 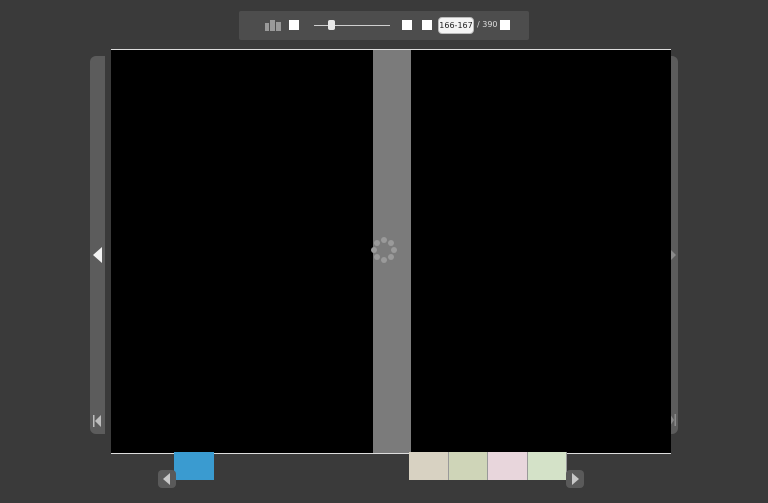 What do you see at coordinates (294, 25) in the screenshot?
I see `view-mode-button` at bounding box center [294, 25].